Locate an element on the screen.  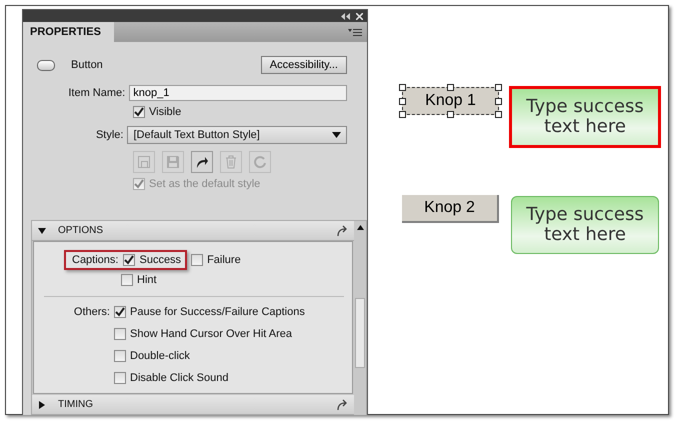
curved-arrow-icon is located at coordinates (202, 162).